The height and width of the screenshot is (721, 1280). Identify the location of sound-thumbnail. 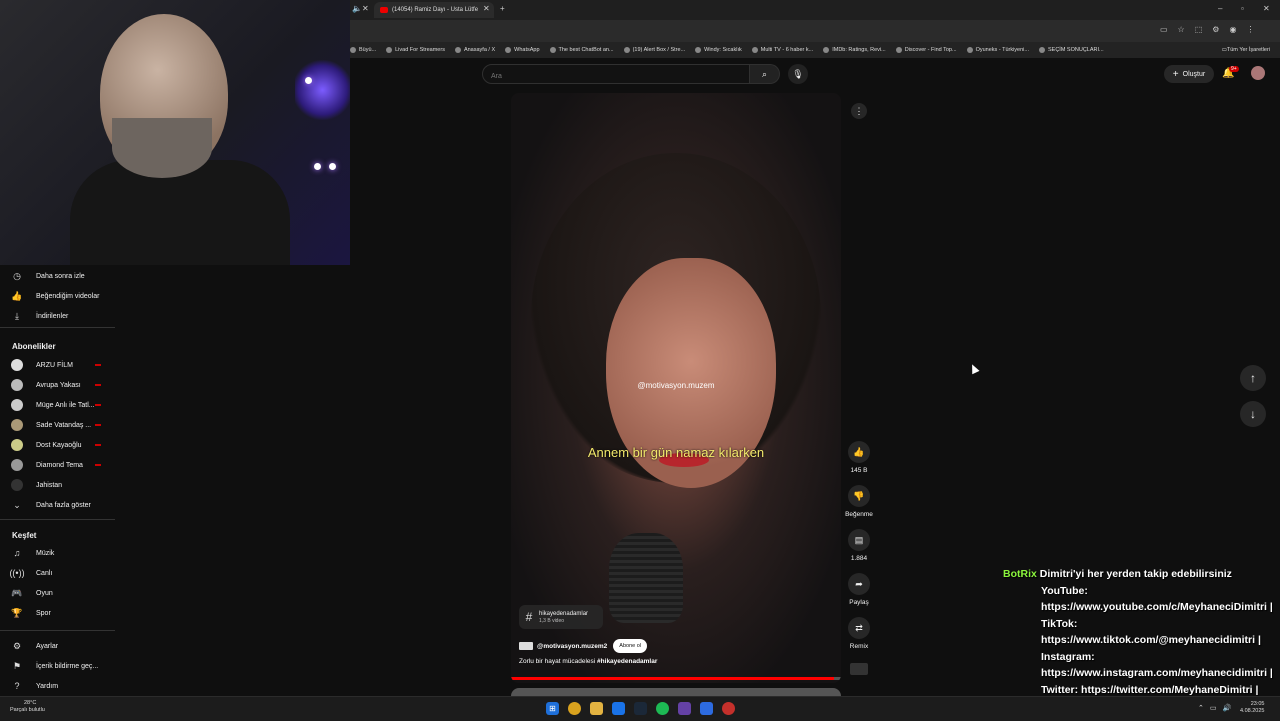
(859, 669).